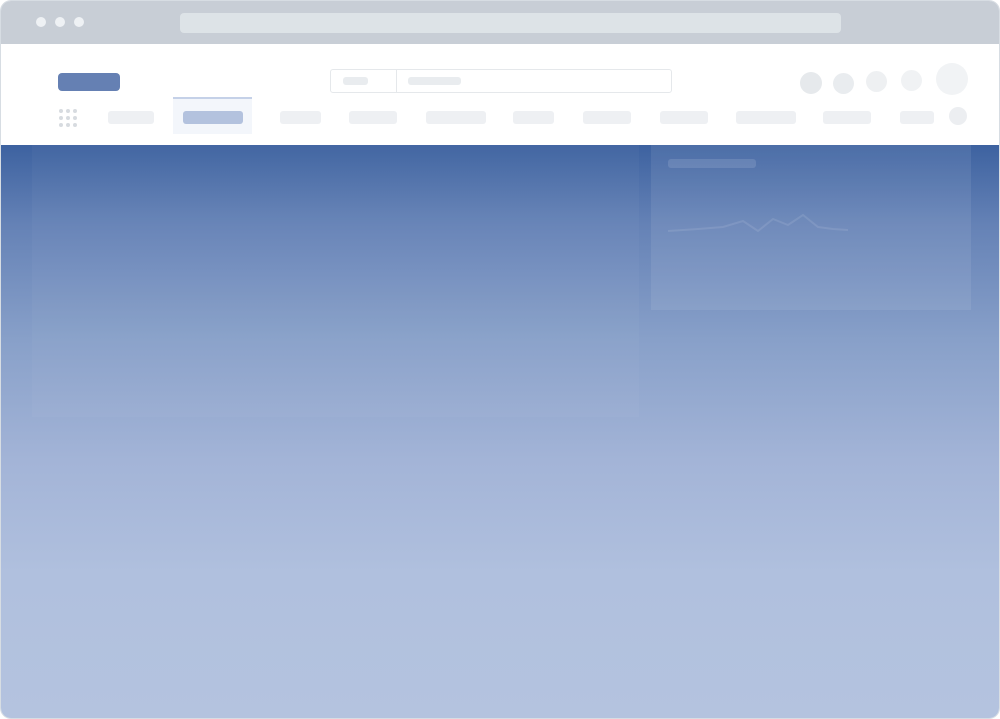 The image size is (1000, 719). I want to click on logo, so click(89, 82).